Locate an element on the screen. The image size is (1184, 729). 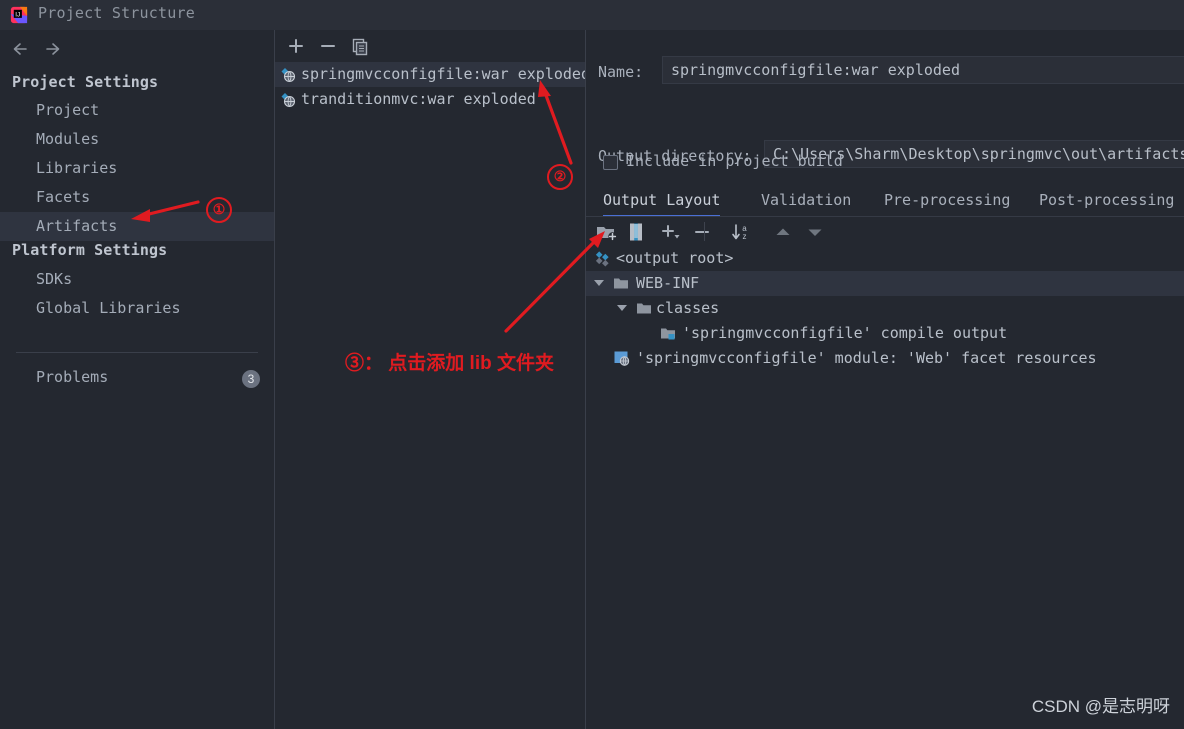
plus-icon is located at coordinates (296, 46).